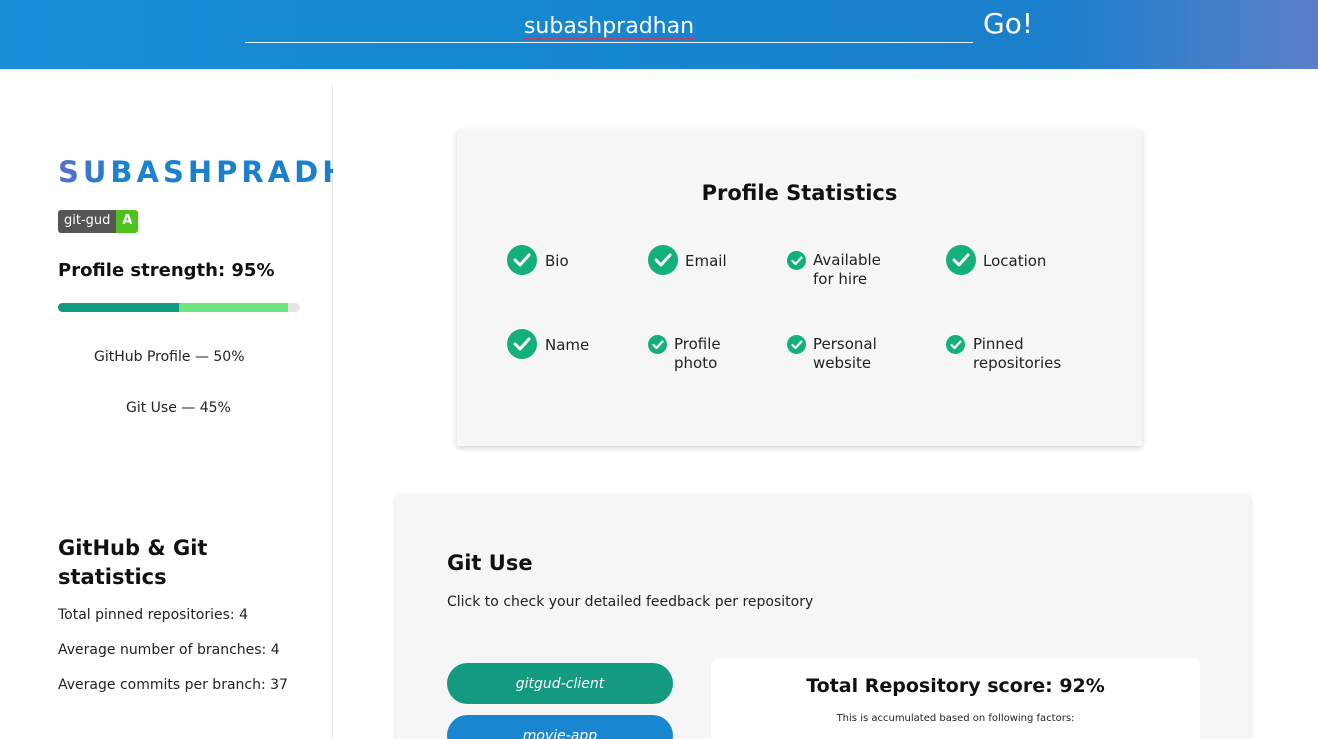 This screenshot has height=739, width=1318. What do you see at coordinates (706, 261) in the screenshot?
I see `stat-item-label: Email` at bounding box center [706, 261].